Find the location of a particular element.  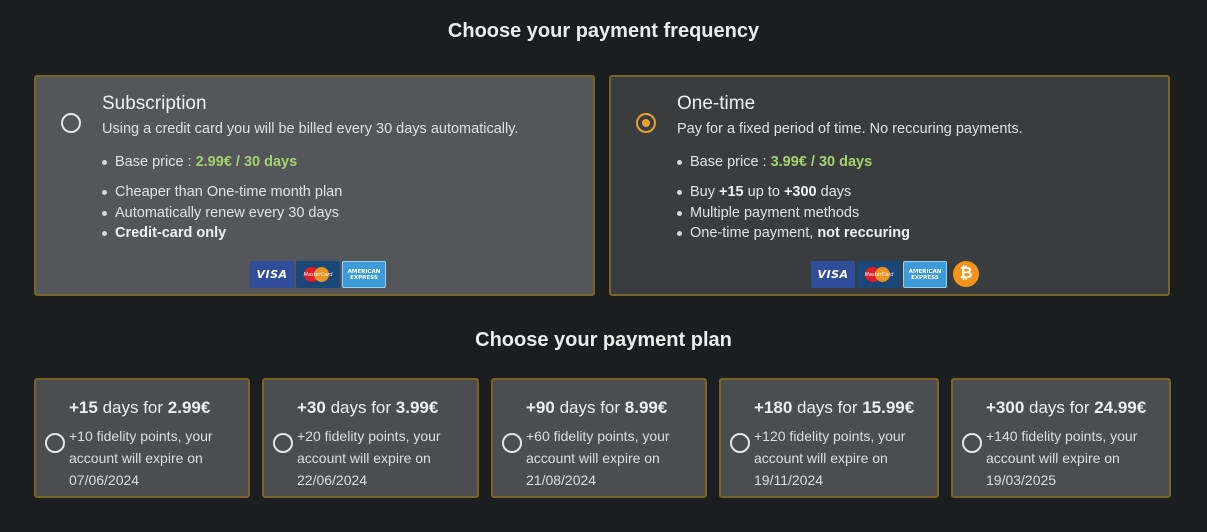

subscription-title: Subscription is located at coordinates (154, 103).